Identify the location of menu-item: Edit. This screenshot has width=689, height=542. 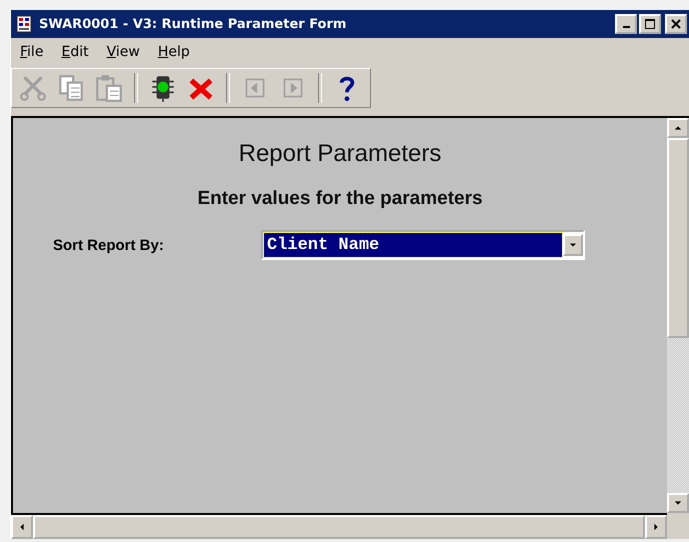
(75, 52).